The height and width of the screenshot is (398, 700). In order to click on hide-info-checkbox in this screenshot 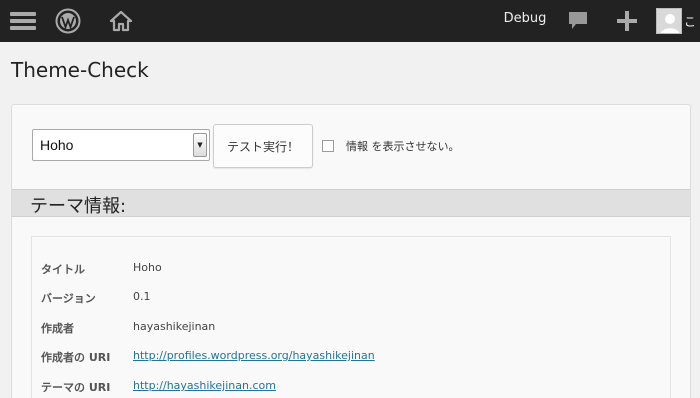, I will do `click(328, 146)`.